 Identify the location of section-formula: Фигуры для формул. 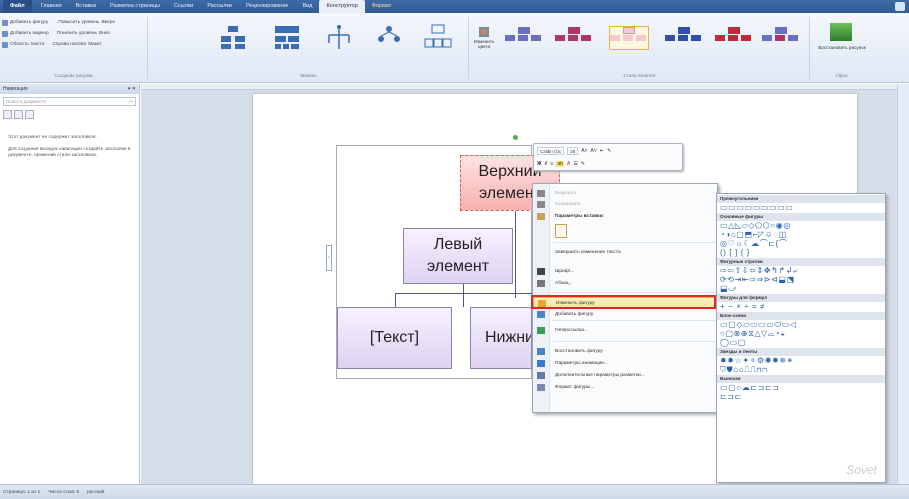
(801, 298).